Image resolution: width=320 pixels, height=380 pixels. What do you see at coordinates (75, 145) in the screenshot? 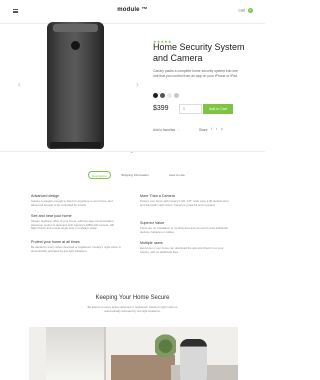
I see `camera-base` at bounding box center [75, 145].